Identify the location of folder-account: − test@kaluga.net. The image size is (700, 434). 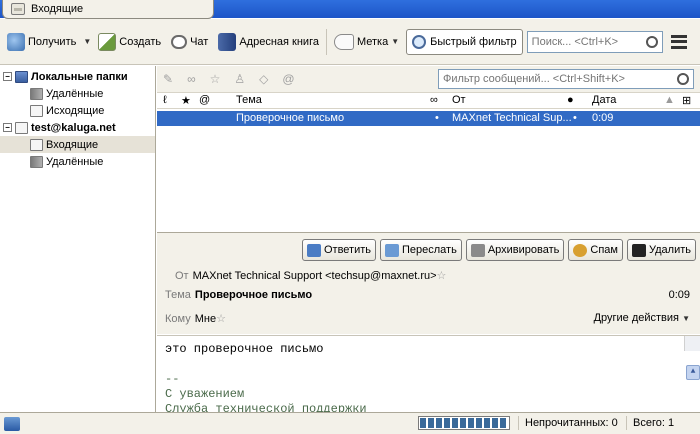
(77, 127).